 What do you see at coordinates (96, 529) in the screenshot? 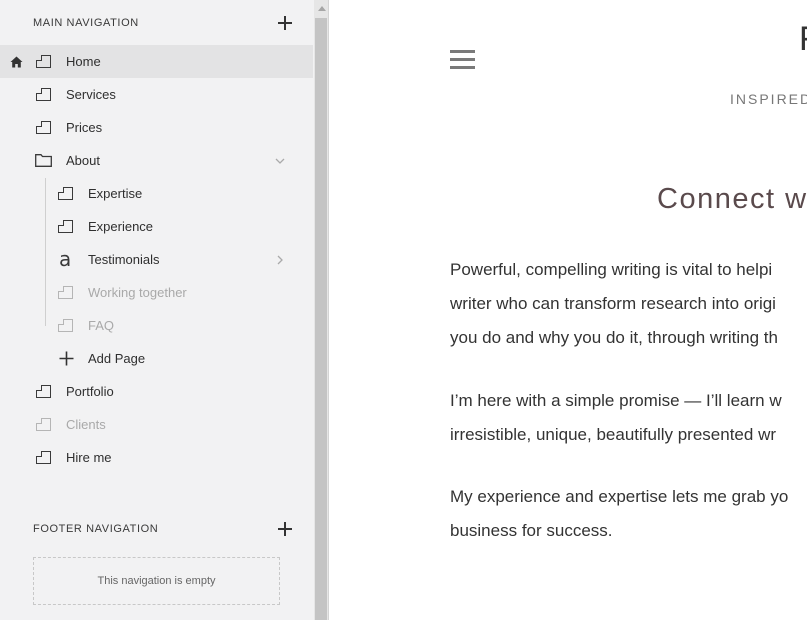
I see `footer-navigation-title: FOOTER NAVIGATION` at bounding box center [96, 529].